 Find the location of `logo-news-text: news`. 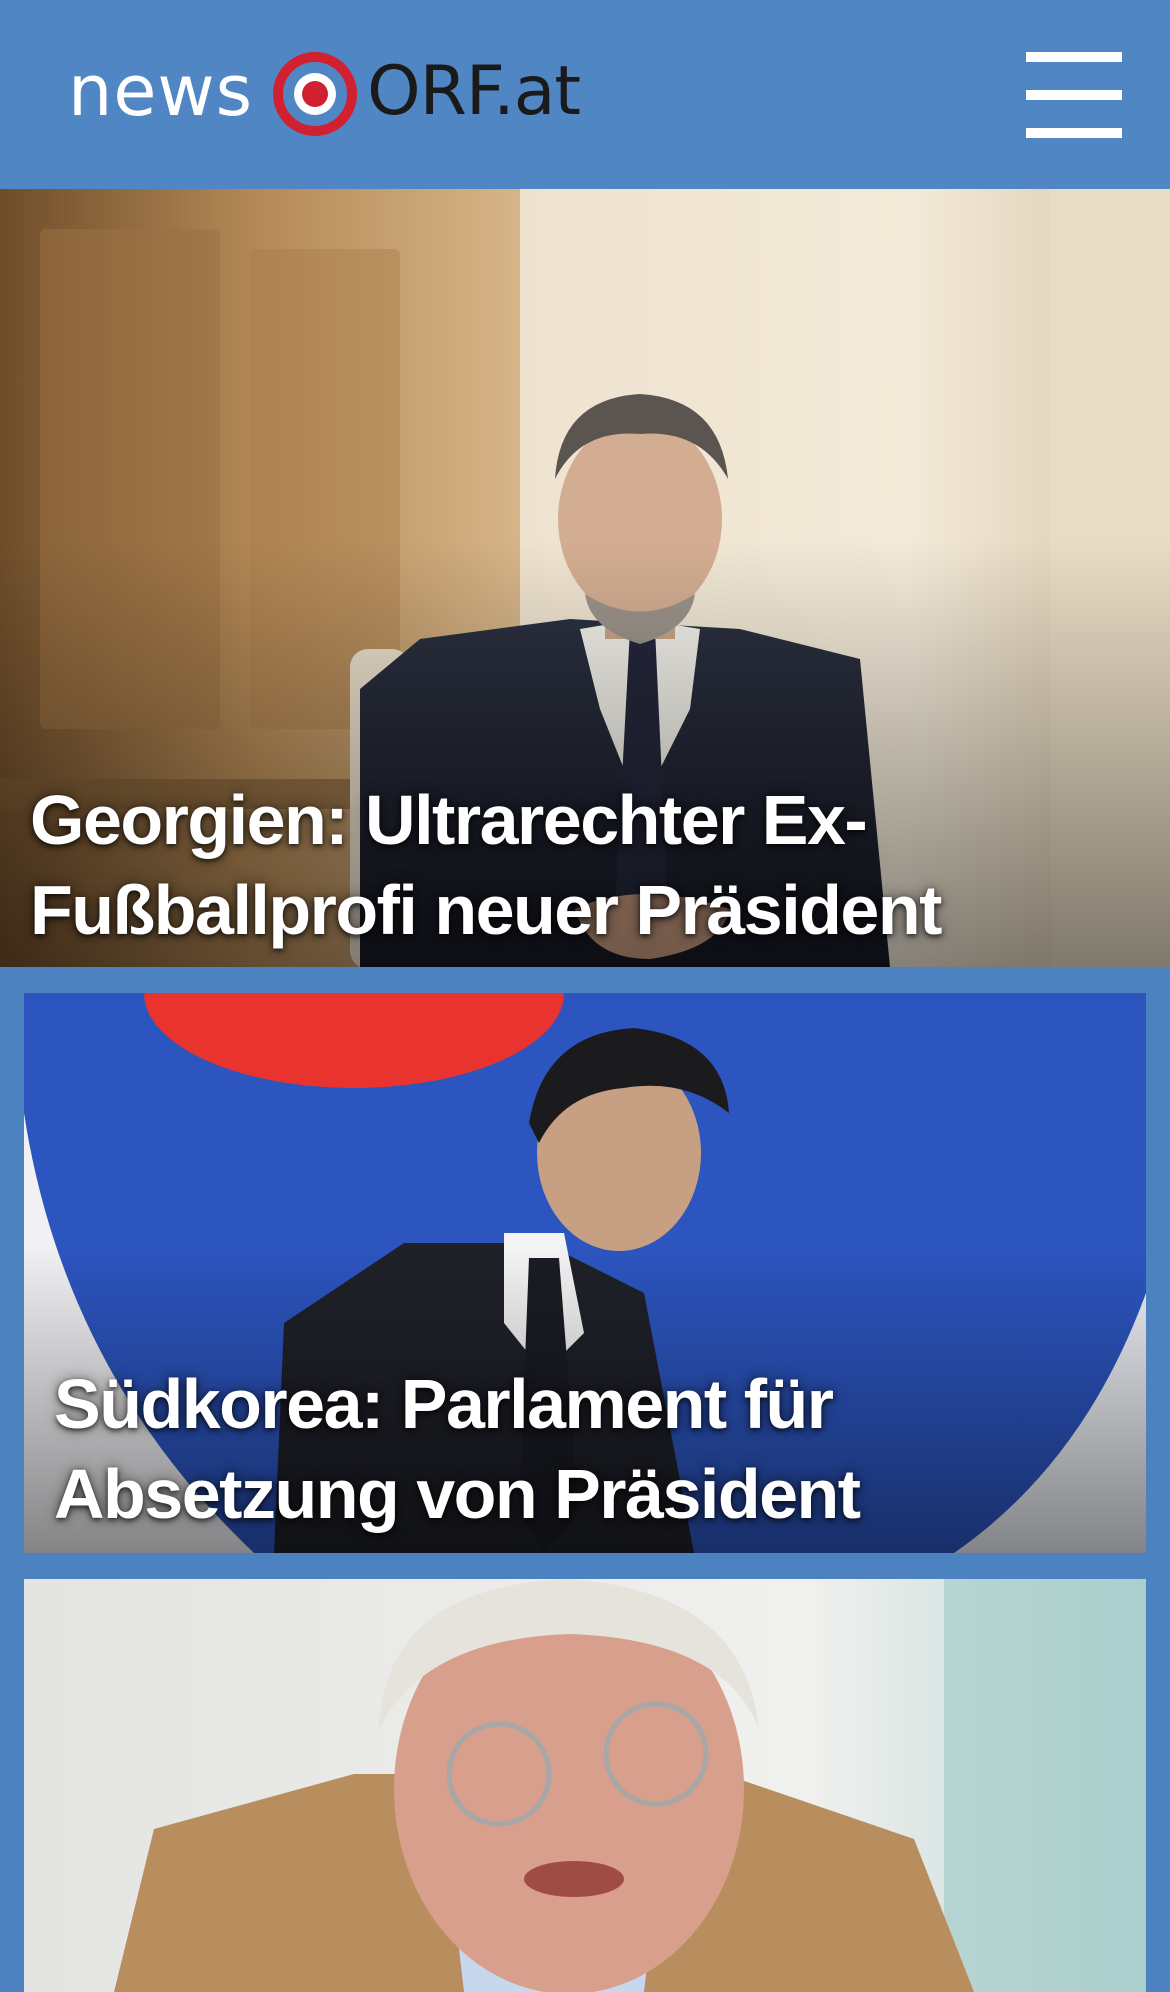

logo-news-text: news is located at coordinates (161, 91).